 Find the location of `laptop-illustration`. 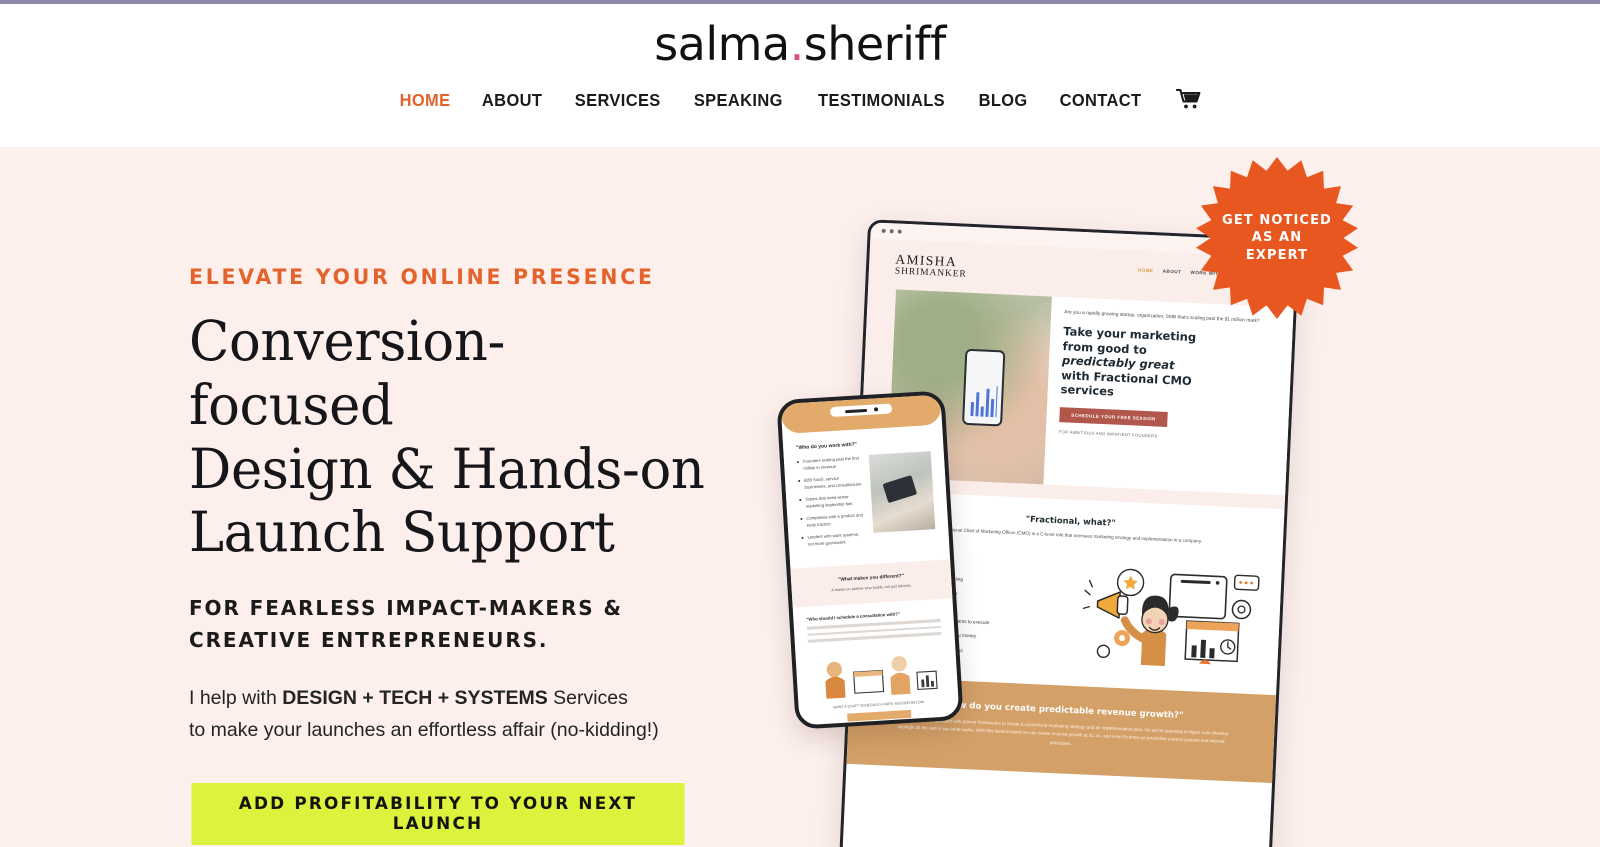

laptop-illustration is located at coordinates (1173, 613).